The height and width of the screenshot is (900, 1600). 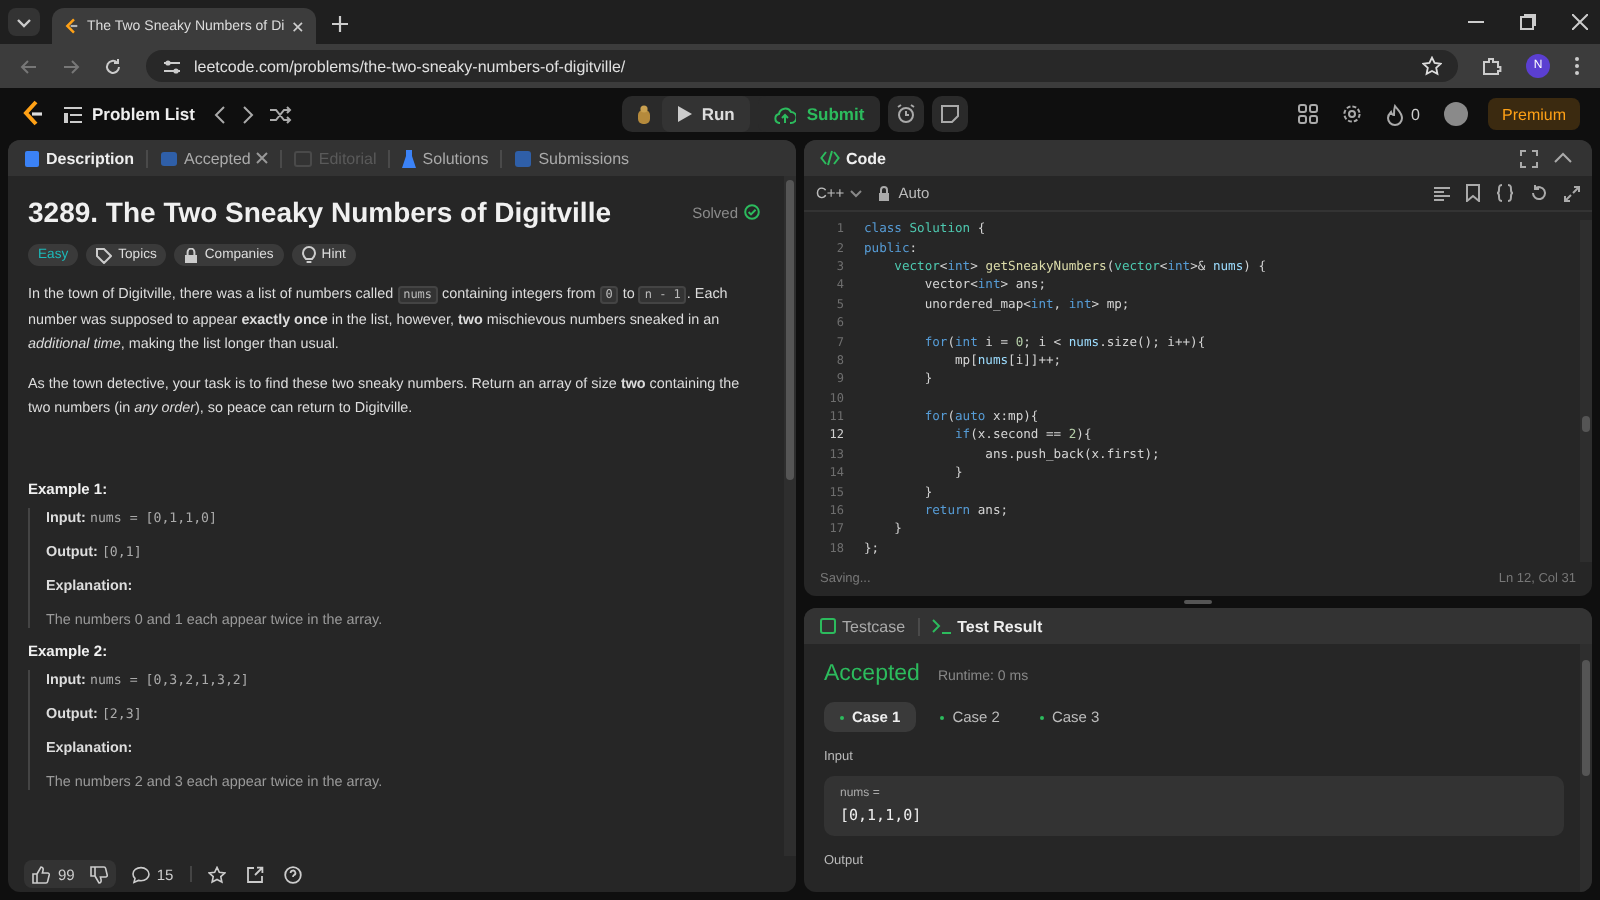 What do you see at coordinates (73, 114) in the screenshot?
I see `list-icon` at bounding box center [73, 114].